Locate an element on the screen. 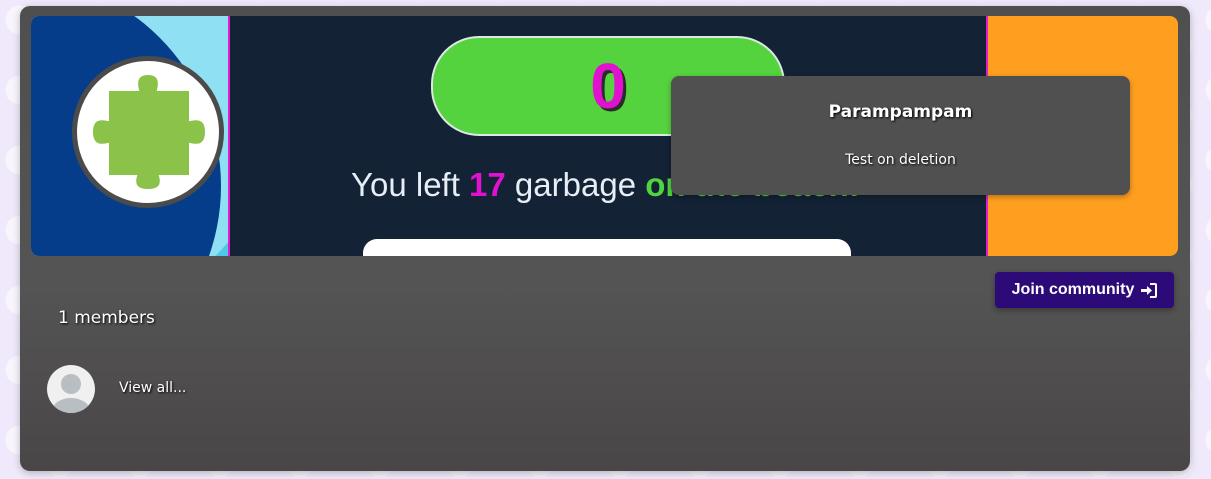 This screenshot has height=479, width=1211. message-count: 17 is located at coordinates (487, 184).